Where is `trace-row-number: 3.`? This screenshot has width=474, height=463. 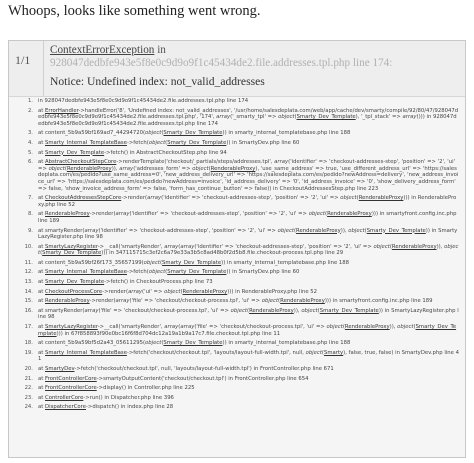 trace-row-number: 3. is located at coordinates (30, 133).